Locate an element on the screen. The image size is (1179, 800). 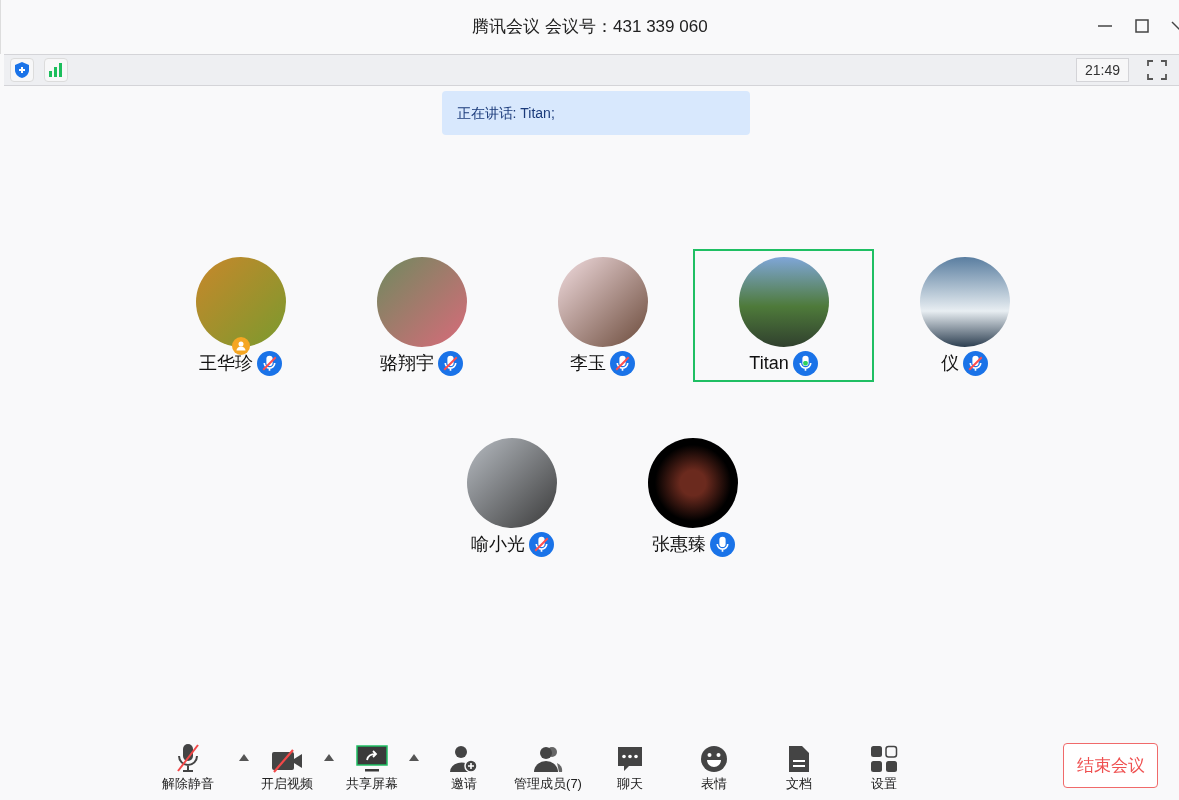
close-icon is located at coordinates (1175, 26).